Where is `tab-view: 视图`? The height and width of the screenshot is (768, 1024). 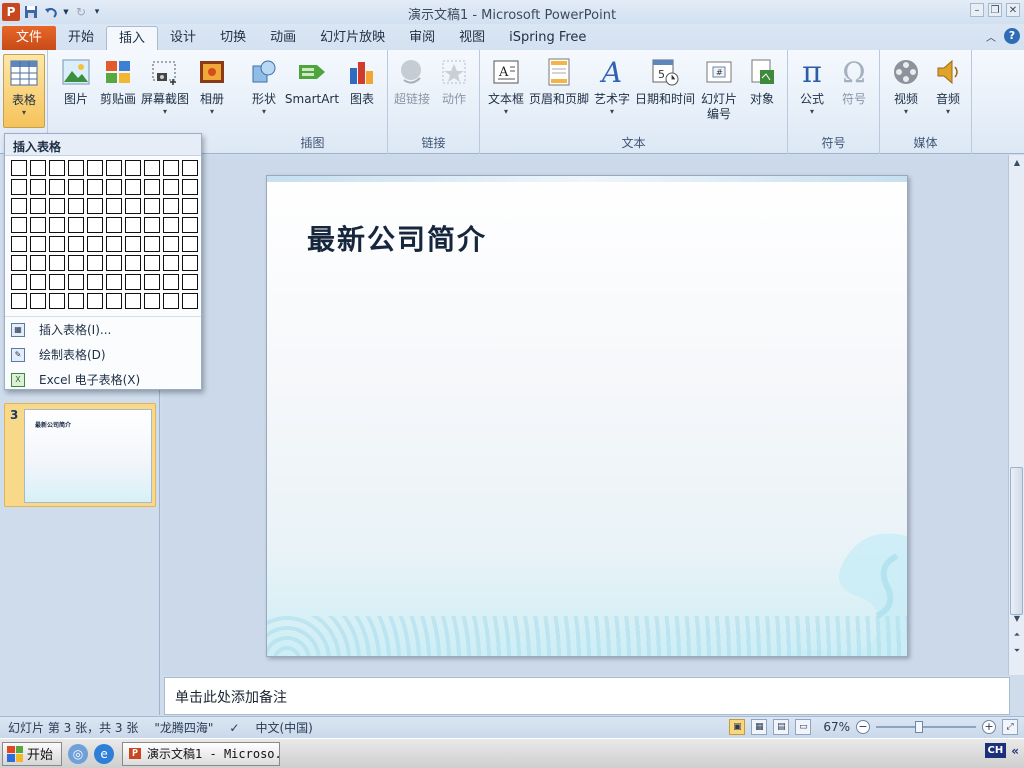 tab-view: 视图 is located at coordinates (472, 38).